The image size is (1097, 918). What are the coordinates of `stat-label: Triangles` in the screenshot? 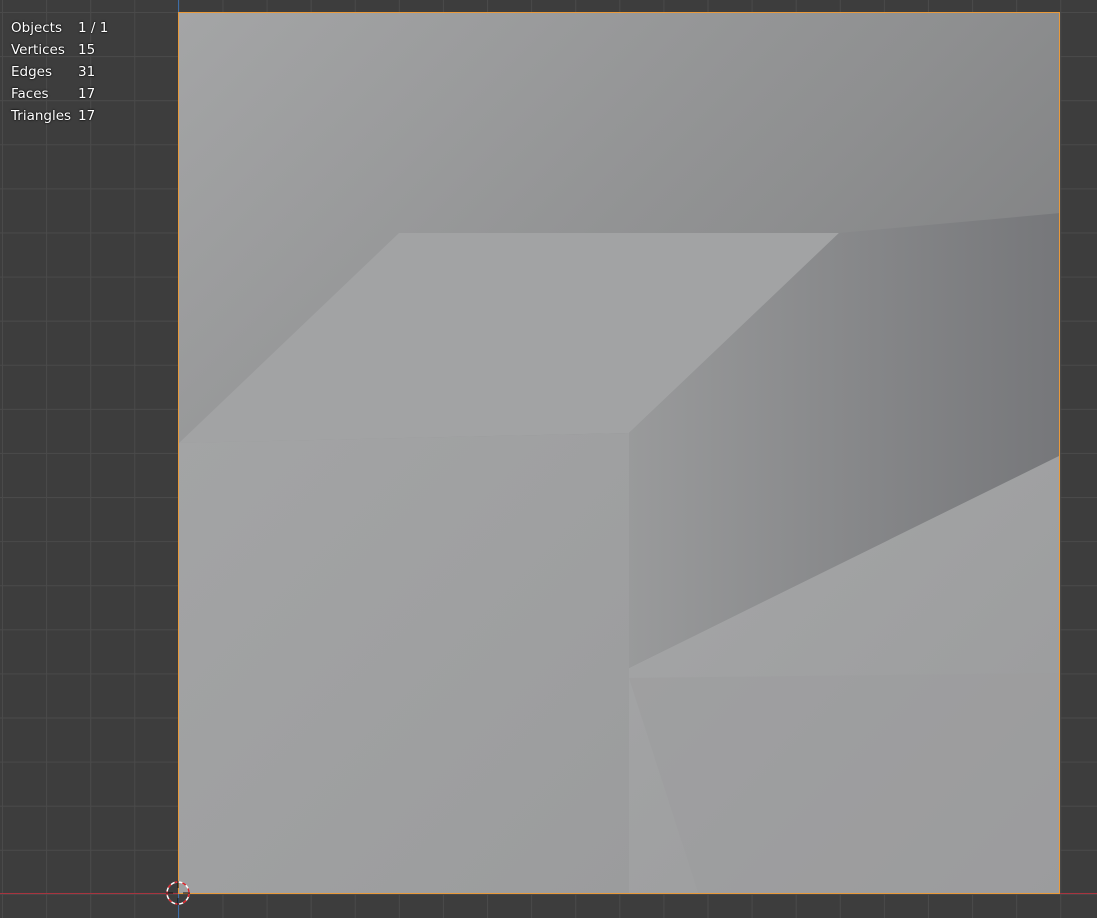 It's located at (41, 116).